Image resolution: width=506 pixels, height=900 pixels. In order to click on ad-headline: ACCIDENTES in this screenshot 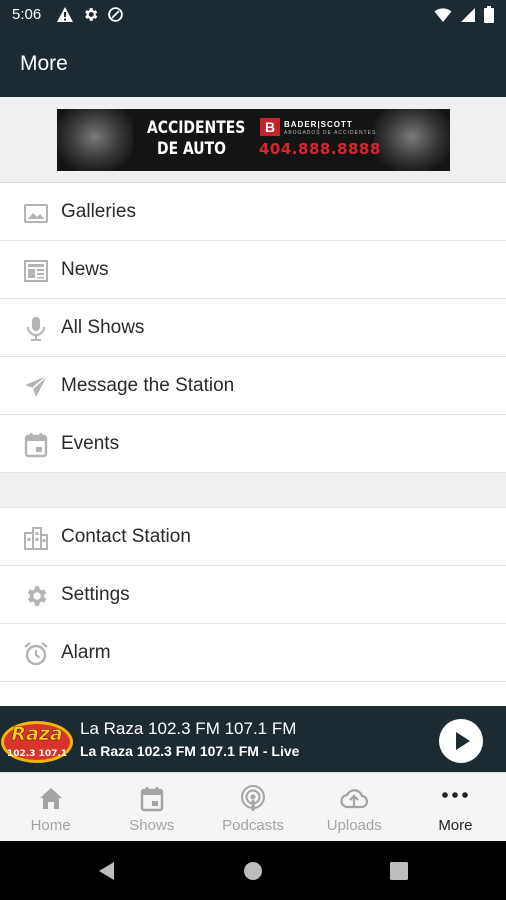, I will do `click(196, 128)`.